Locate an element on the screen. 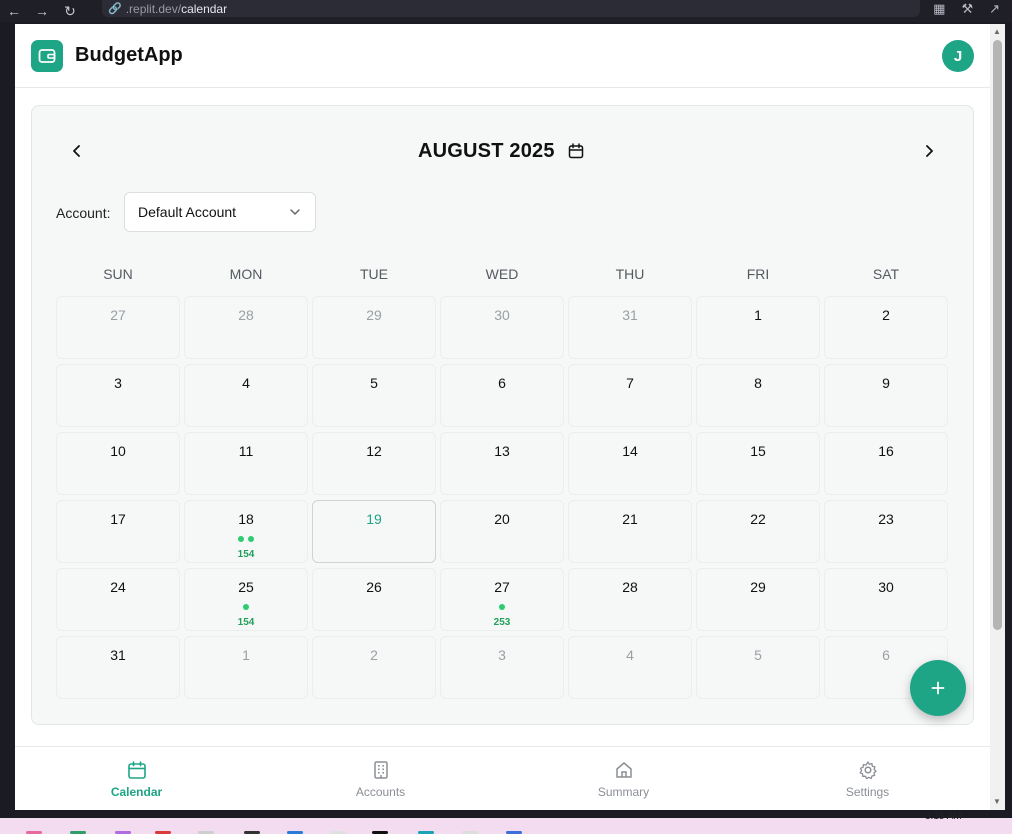  forward-icon: → is located at coordinates (42, 11).